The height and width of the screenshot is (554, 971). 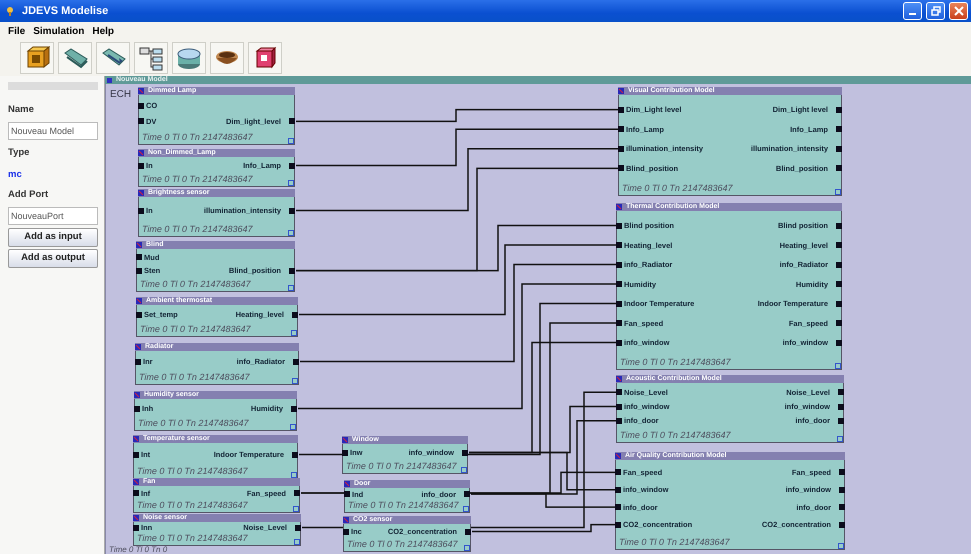 What do you see at coordinates (192, 471) in the screenshot?
I see `block-time: Time 0 Tl 0 Tn 2147483647` at bounding box center [192, 471].